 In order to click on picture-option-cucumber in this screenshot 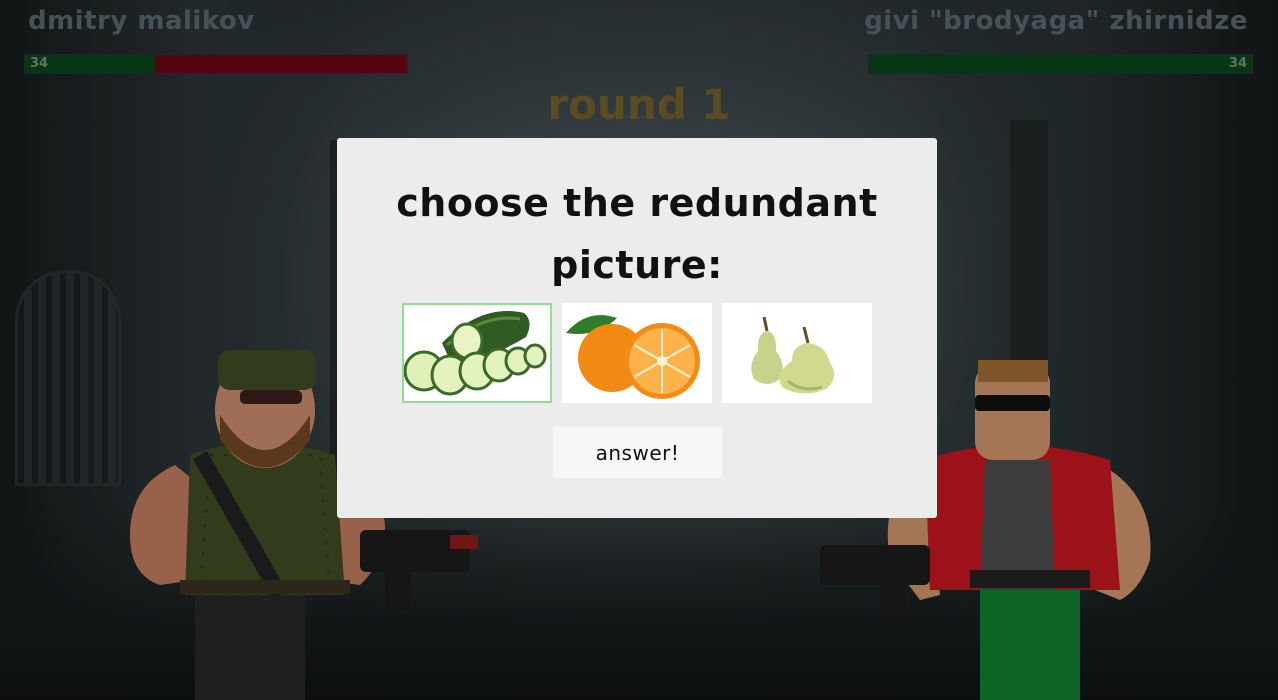, I will do `click(477, 353)`.